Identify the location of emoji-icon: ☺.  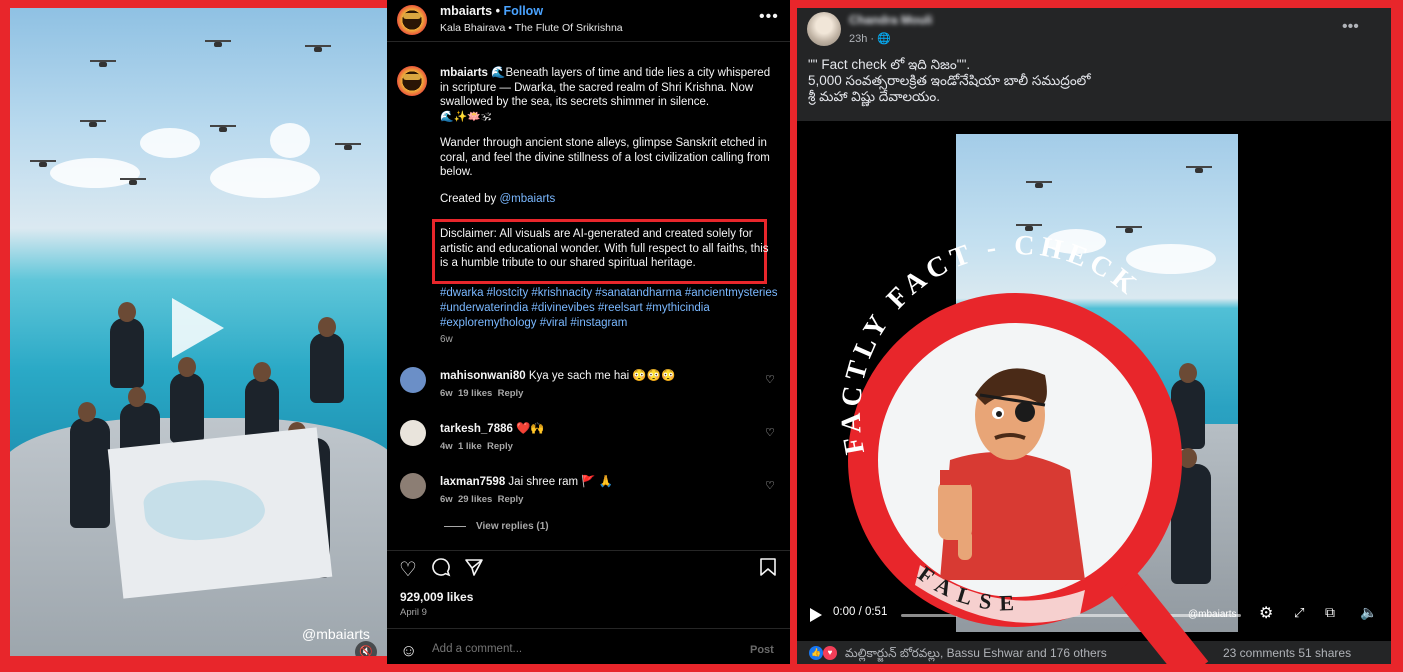
(408, 651).